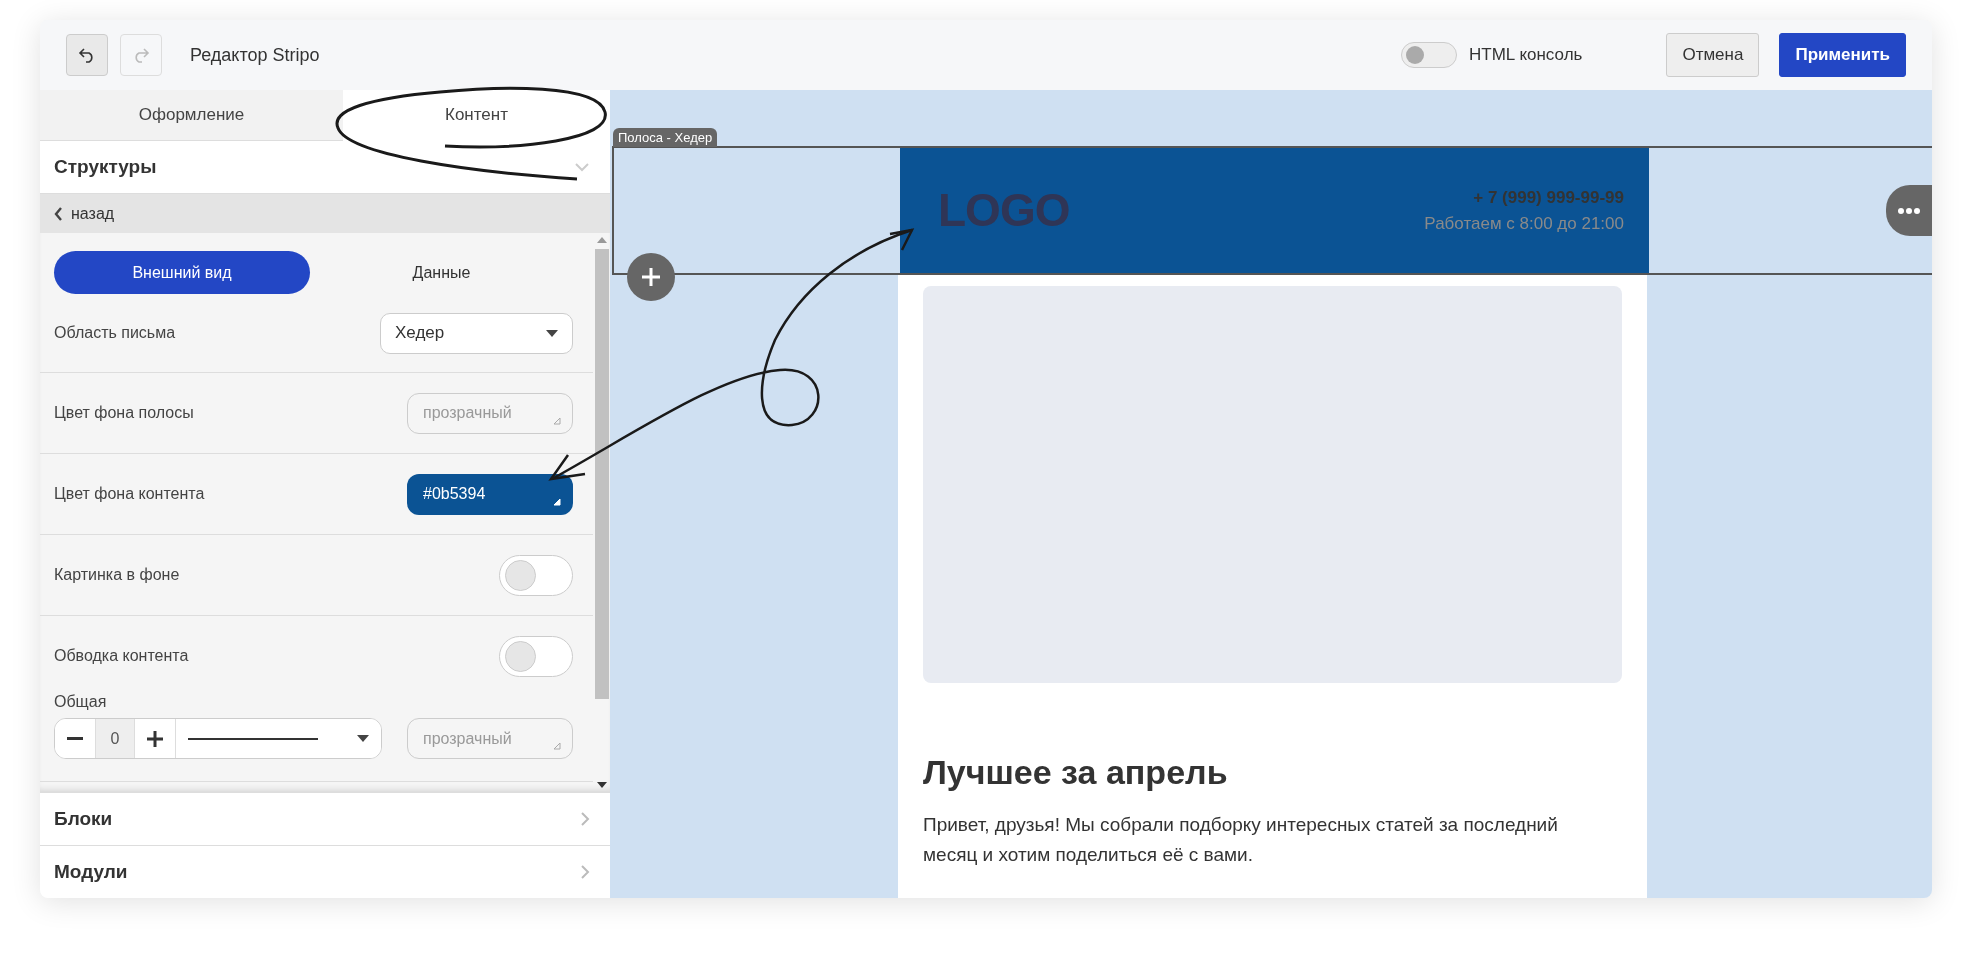 This screenshot has height=959, width=1972. What do you see at coordinates (1429, 55) in the screenshot?
I see `html-console-toggle` at bounding box center [1429, 55].